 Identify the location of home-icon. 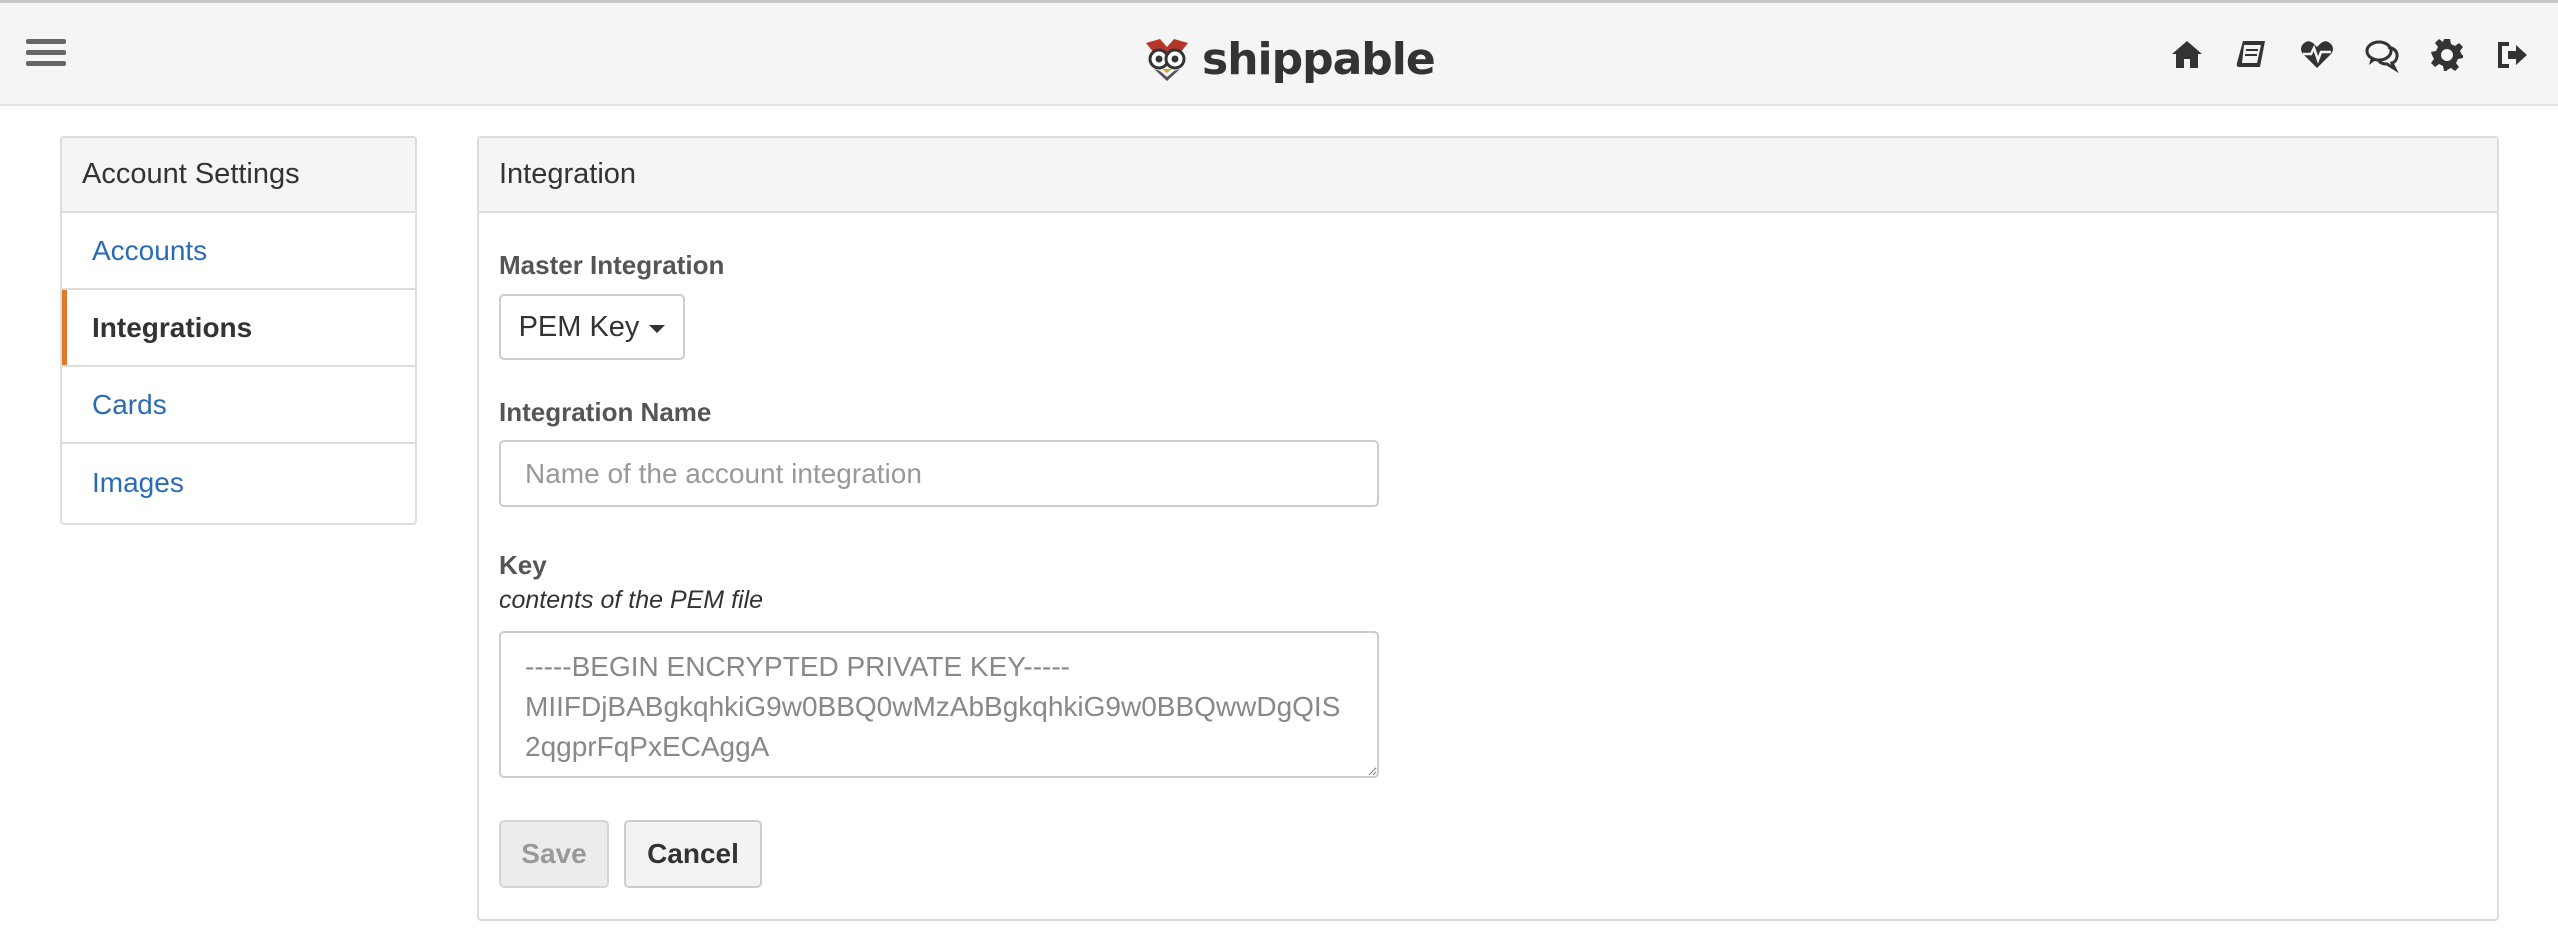
(2187, 55).